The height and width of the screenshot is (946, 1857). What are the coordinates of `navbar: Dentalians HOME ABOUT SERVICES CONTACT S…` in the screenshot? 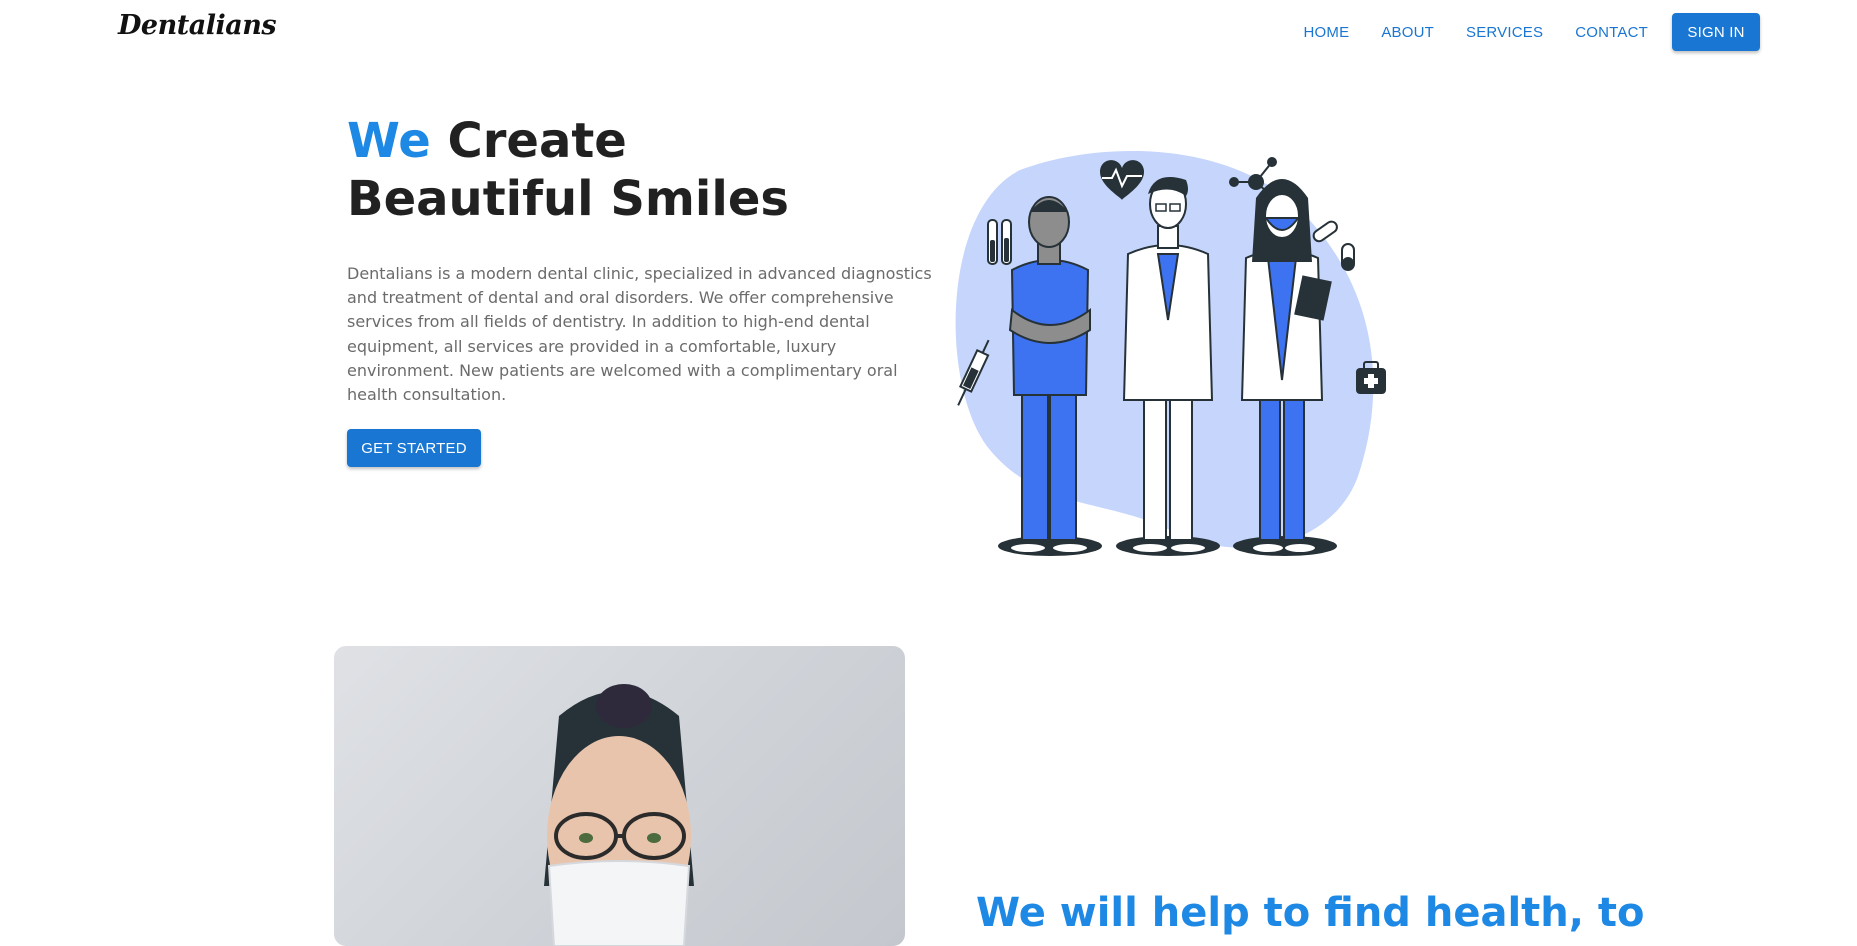 It's located at (928, 32).